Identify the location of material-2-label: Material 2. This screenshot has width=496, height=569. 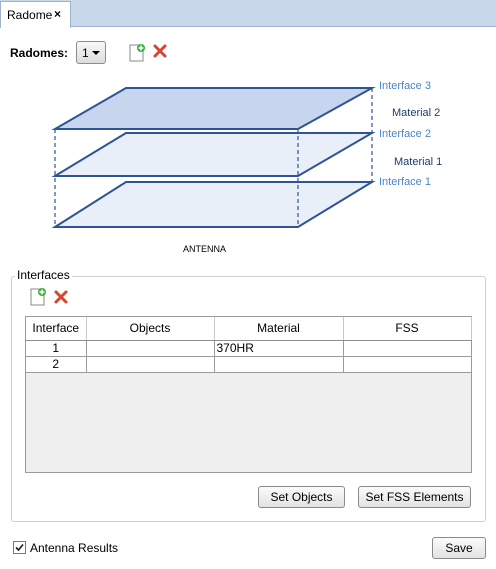
(416, 113).